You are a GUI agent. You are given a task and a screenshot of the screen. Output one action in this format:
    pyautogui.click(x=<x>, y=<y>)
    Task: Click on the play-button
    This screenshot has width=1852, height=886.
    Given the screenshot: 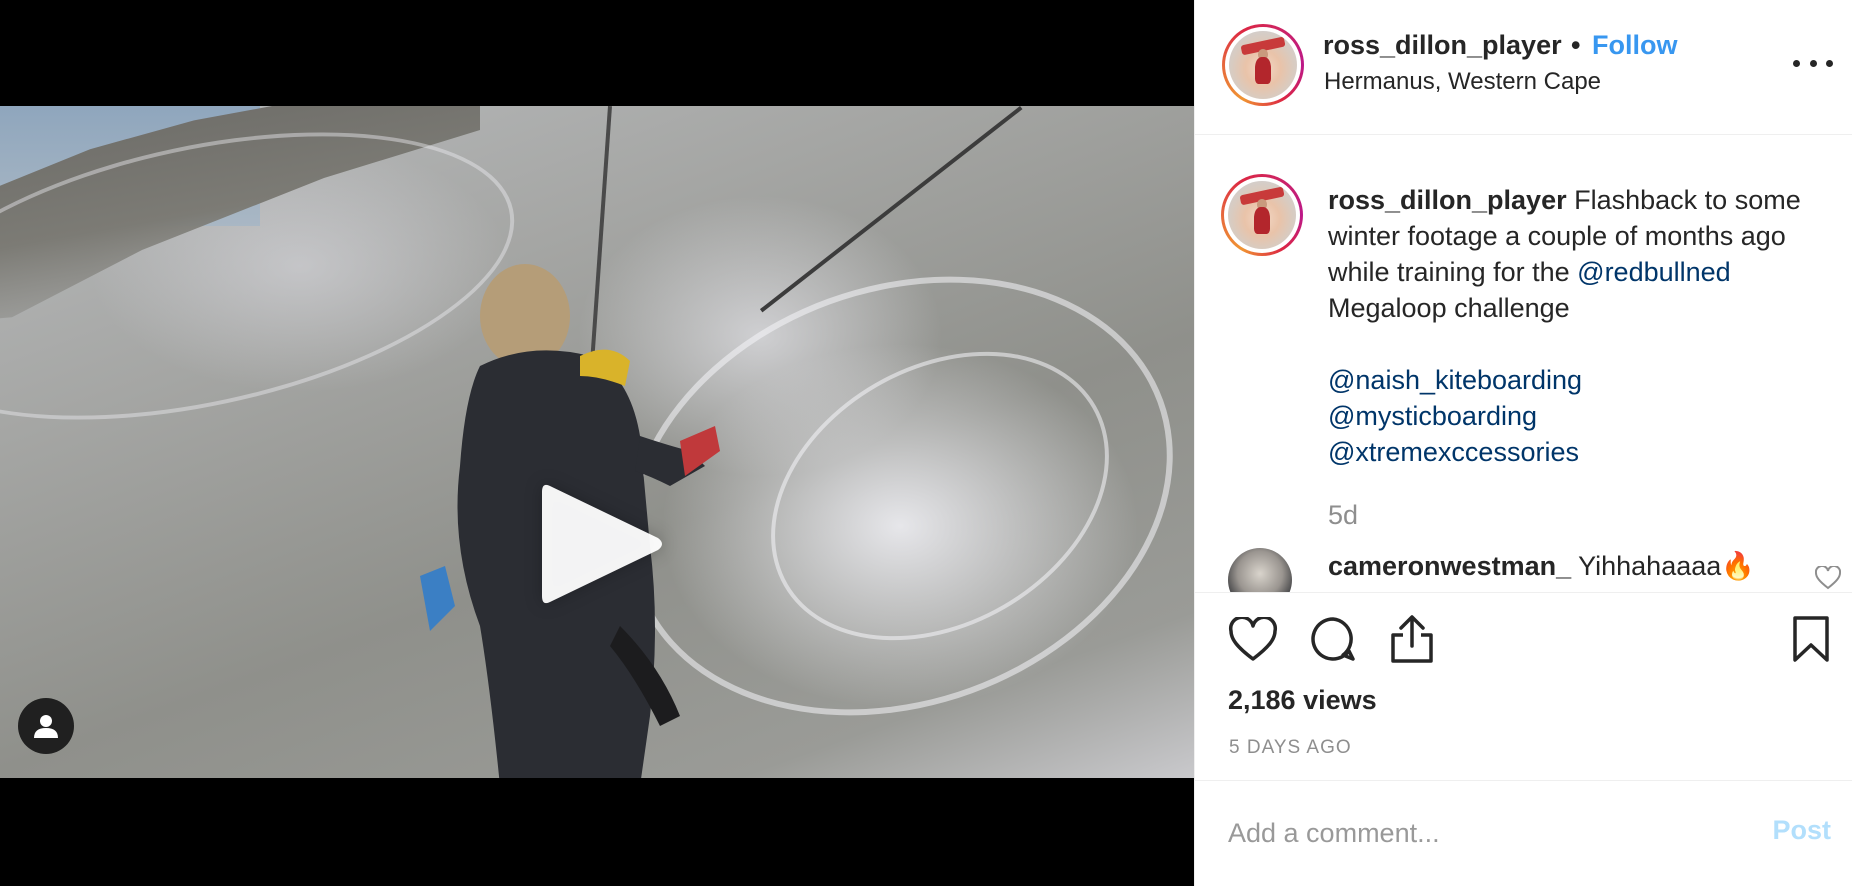 What is the action you would take?
    pyautogui.click(x=601, y=544)
    